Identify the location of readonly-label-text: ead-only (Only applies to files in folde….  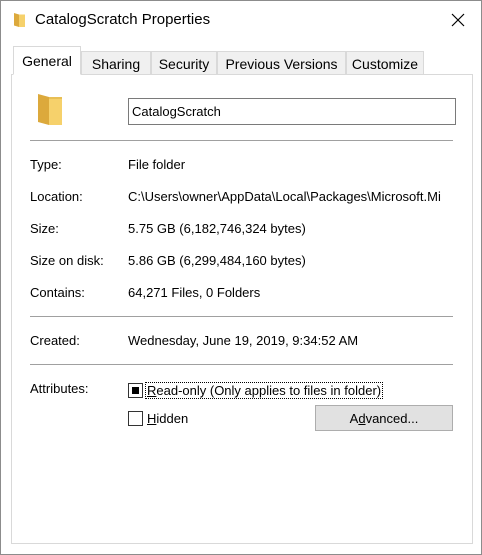
(269, 390).